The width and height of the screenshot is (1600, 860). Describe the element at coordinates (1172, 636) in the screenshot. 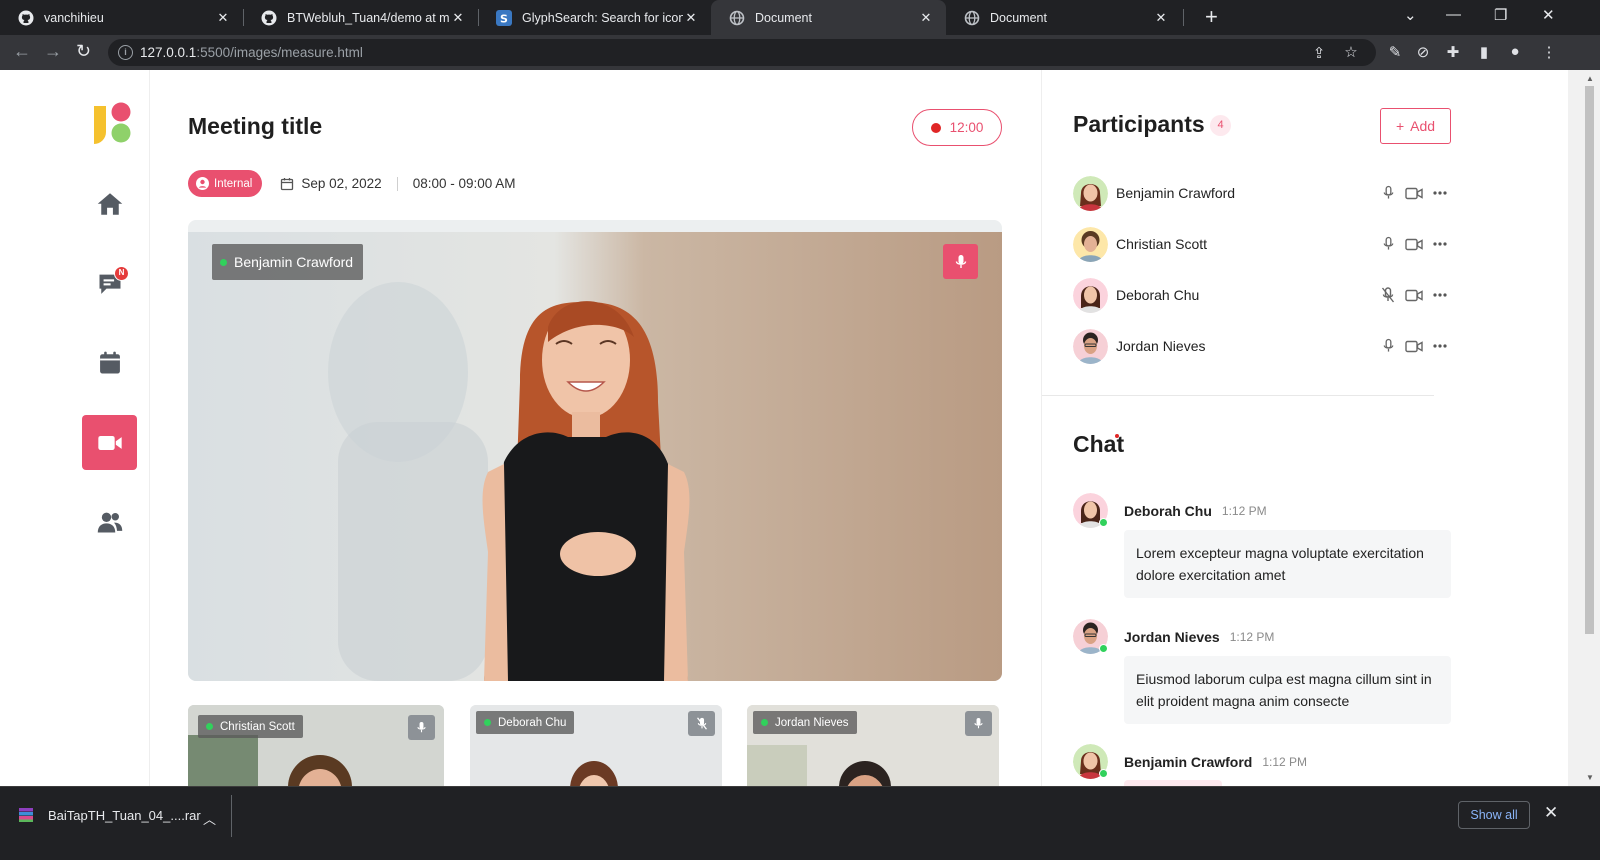

I see `message-author: Jordan Nieves` at that location.